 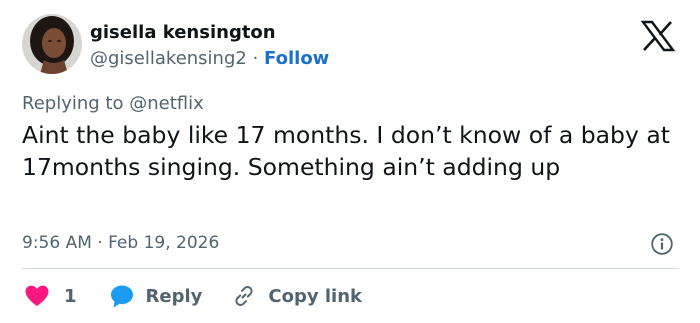 I want to click on user-handle-row: @gisellakensing2 · Follow, so click(x=209, y=59).